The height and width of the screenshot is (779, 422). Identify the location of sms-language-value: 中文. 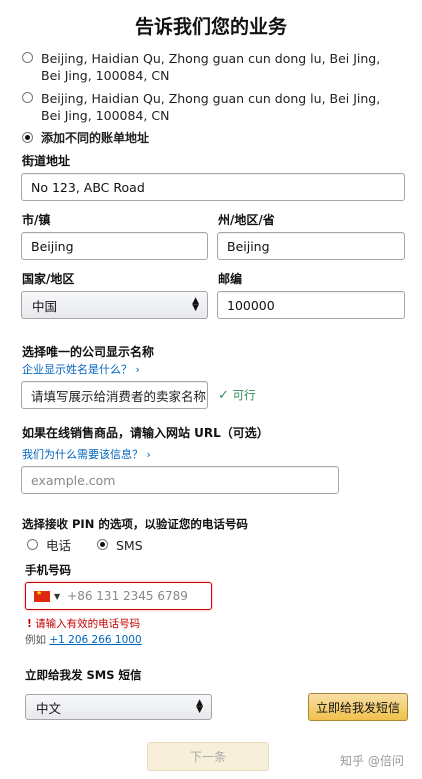
(49, 708).